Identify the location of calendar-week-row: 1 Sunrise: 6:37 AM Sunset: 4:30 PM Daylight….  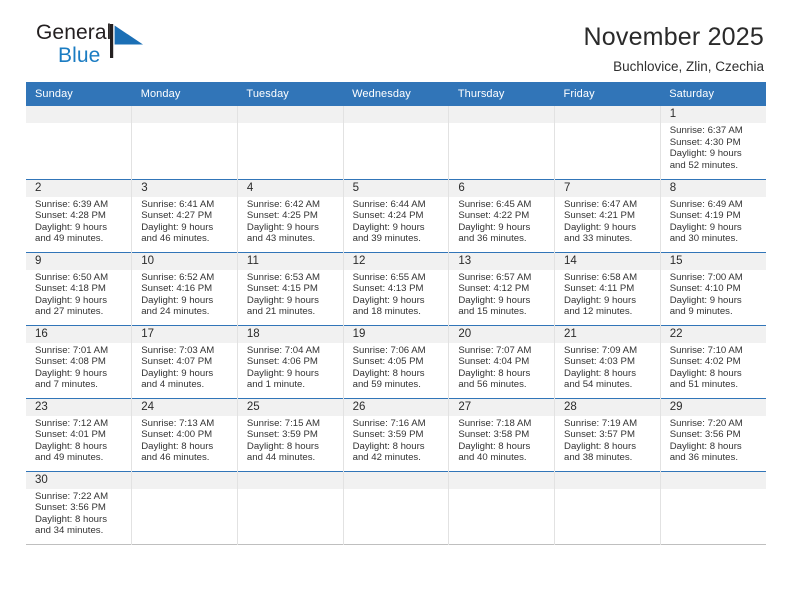
(396, 142).